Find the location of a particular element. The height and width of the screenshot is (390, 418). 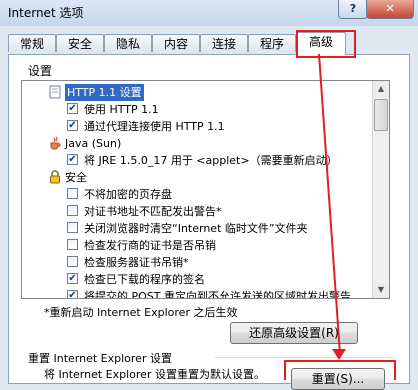

settings-item-security: 安全 is located at coordinates (198, 177).